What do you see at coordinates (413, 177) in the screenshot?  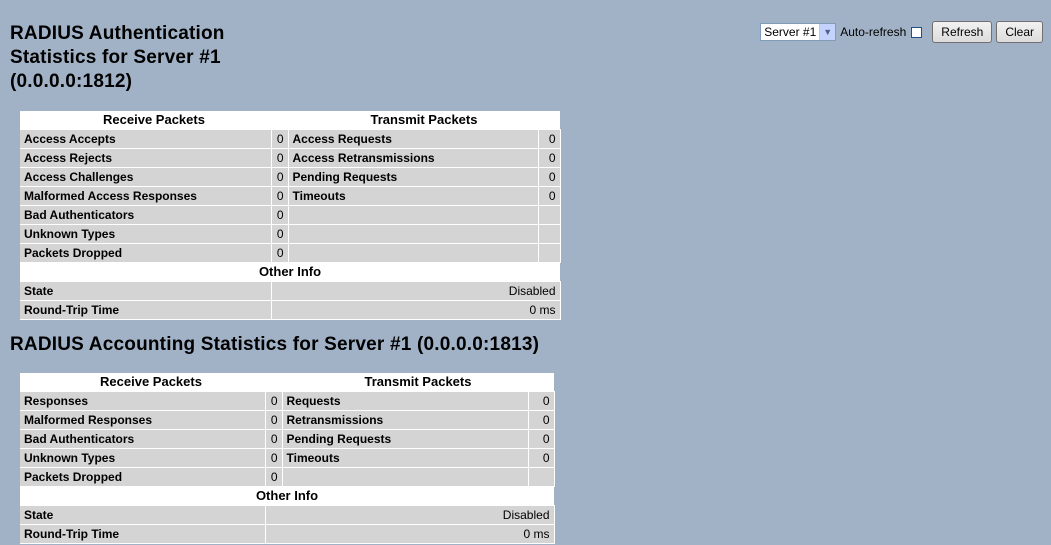 I see `auth-tx-label: Pending Requests` at bounding box center [413, 177].